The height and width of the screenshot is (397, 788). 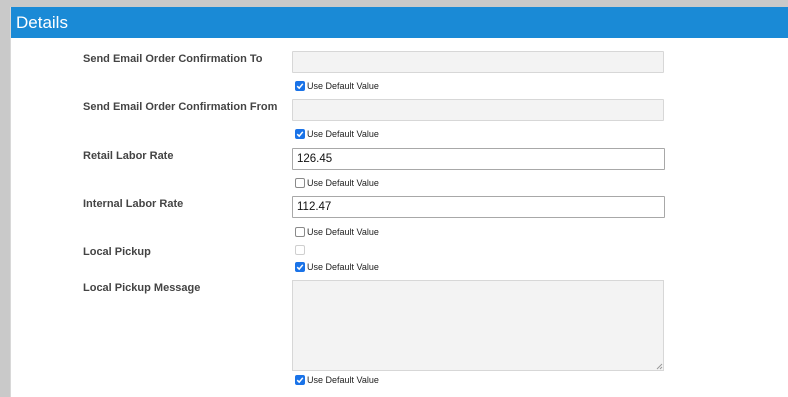 What do you see at coordinates (343, 134) in the screenshot?
I see `send-email-from-default-label: Use Default Value` at bounding box center [343, 134].